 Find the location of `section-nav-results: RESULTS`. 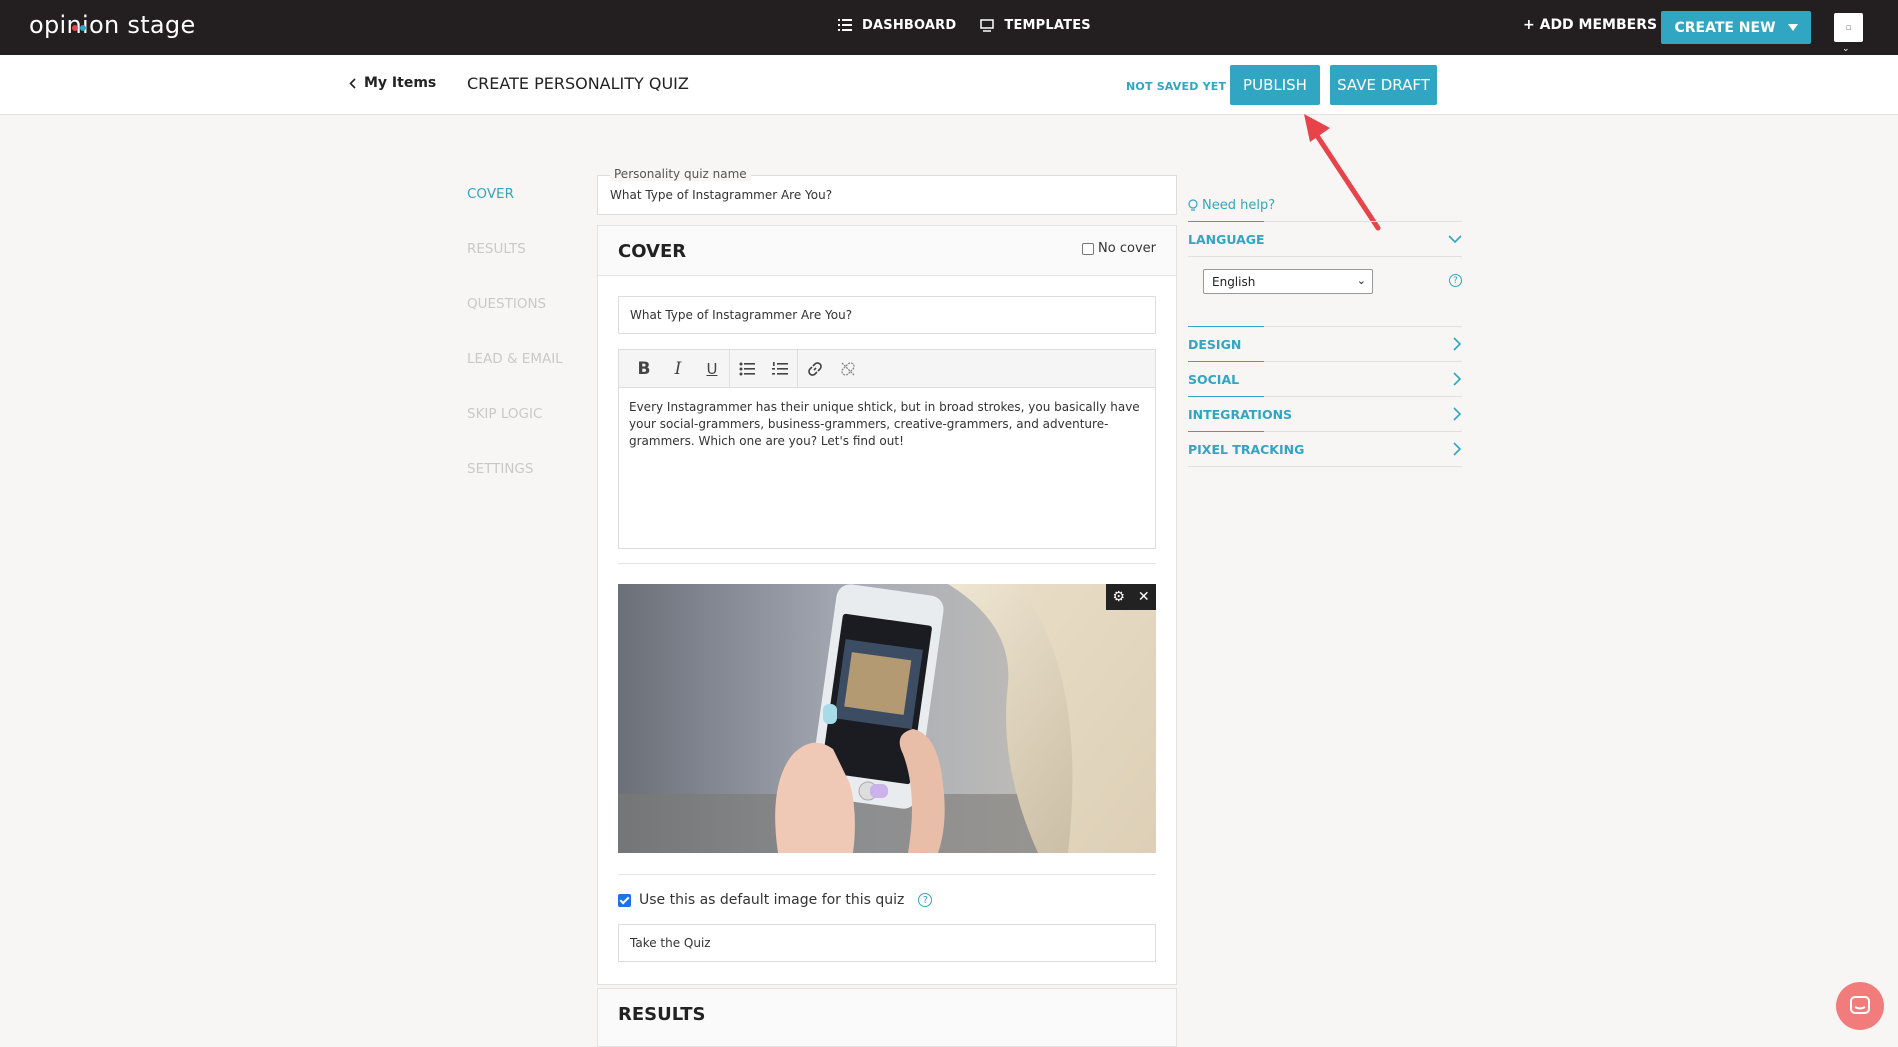

section-nav-results: RESULTS is located at coordinates (515, 251).